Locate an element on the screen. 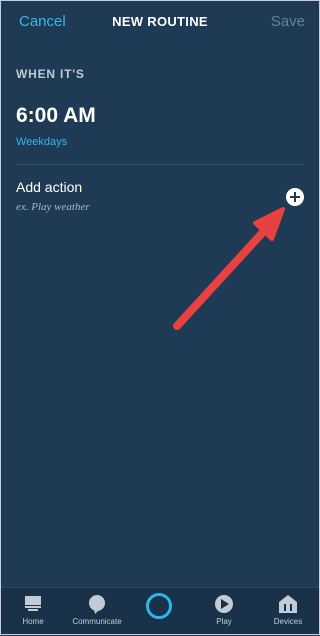 The height and width of the screenshot is (636, 320). bottom-nav-bar: Home Communicate Play Devices is located at coordinates (160, 610).